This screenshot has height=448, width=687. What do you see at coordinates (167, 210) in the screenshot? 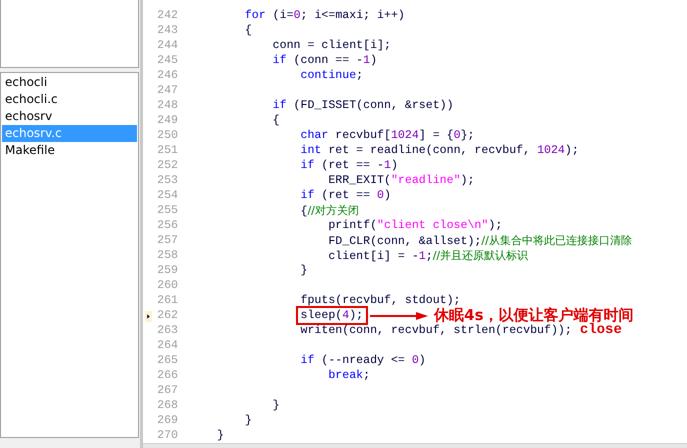
I see `line-number: 255` at bounding box center [167, 210].